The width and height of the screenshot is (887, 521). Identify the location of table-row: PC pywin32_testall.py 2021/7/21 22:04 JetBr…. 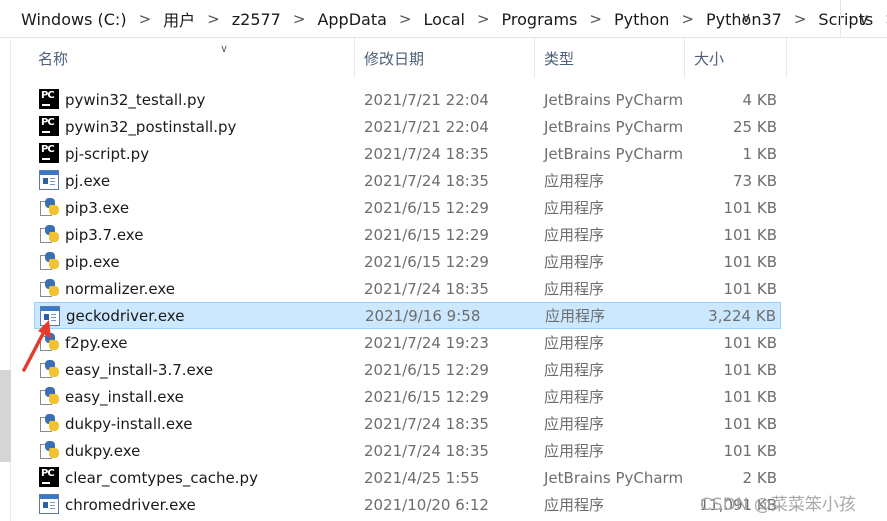
(407, 99).